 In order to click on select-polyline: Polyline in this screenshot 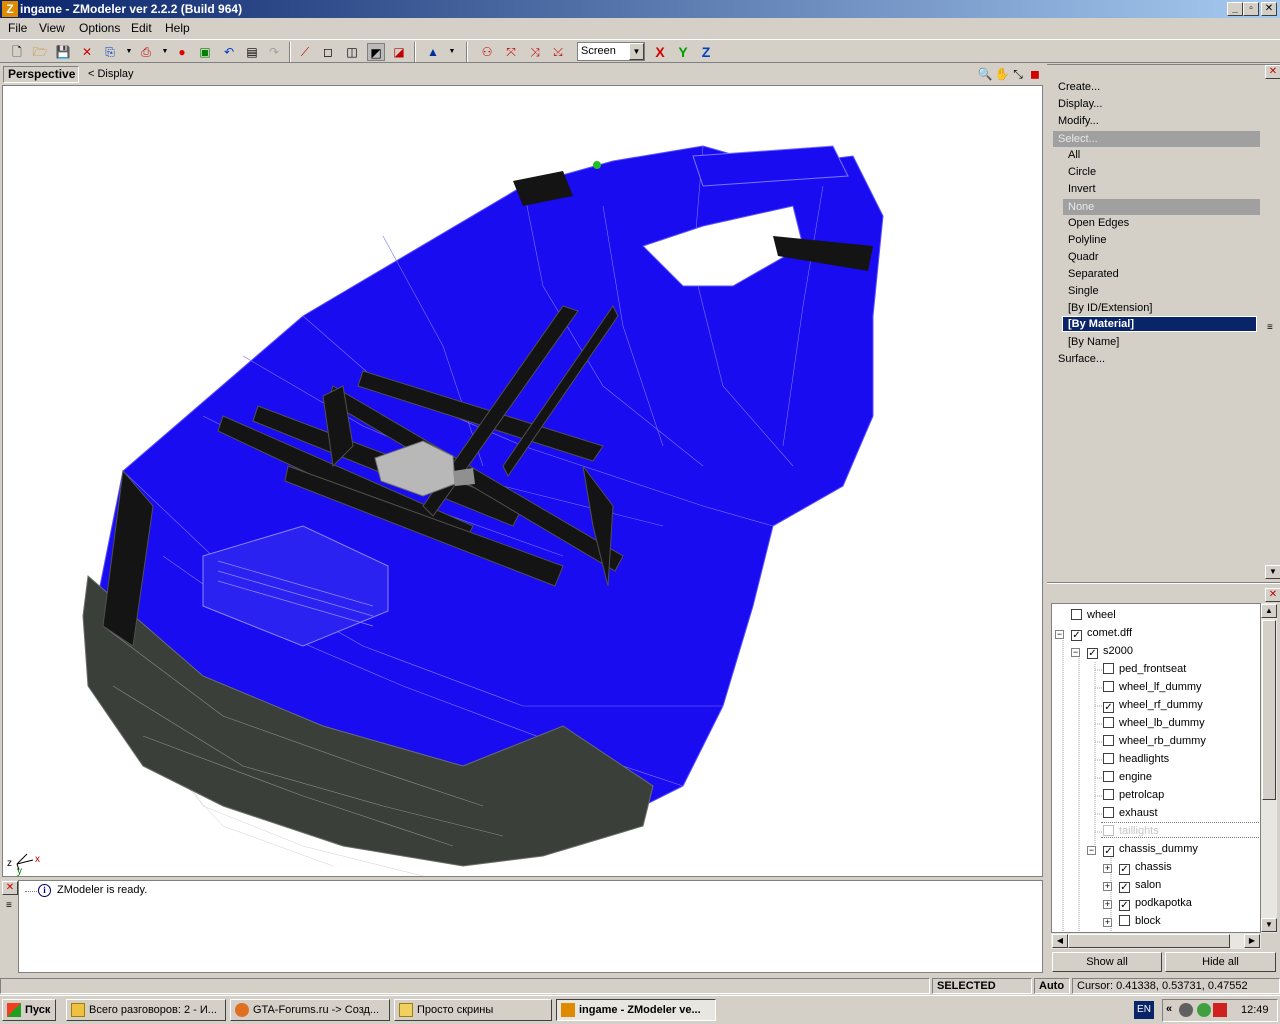, I will do `click(1087, 240)`.